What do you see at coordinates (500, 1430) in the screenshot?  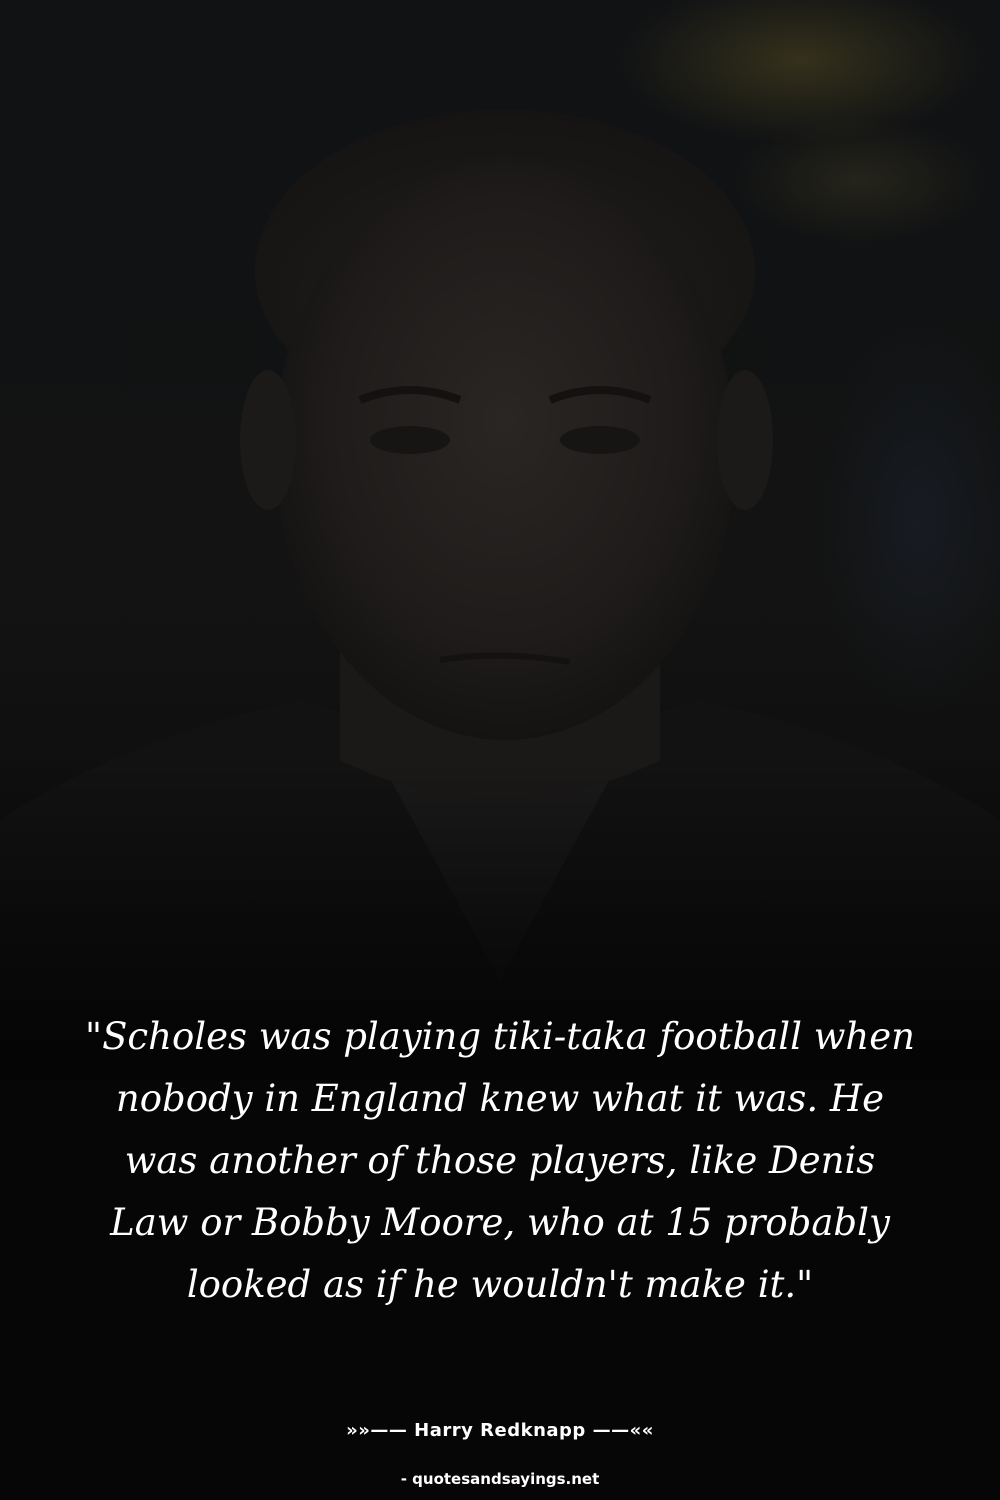 I see `quote-author: »»—— Harry Redknapp ——««` at bounding box center [500, 1430].